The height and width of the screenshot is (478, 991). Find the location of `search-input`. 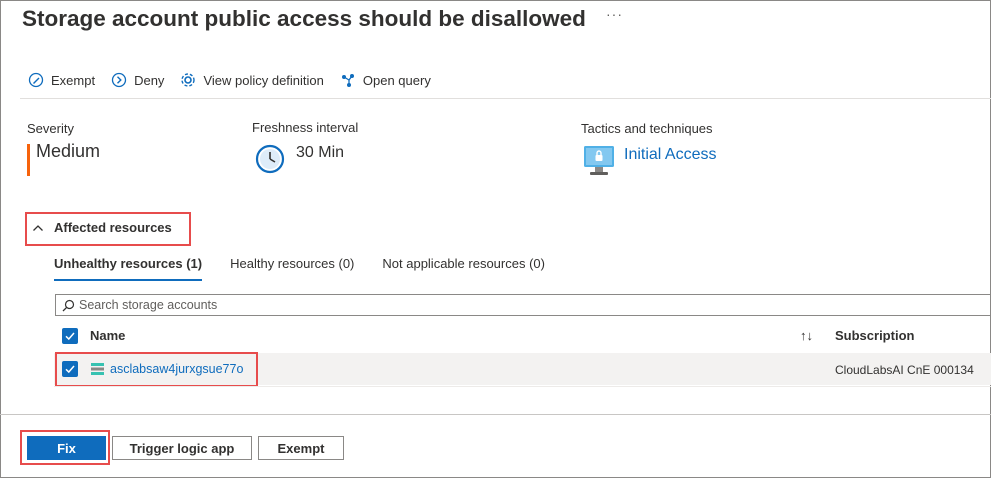

search-input is located at coordinates (519, 305).